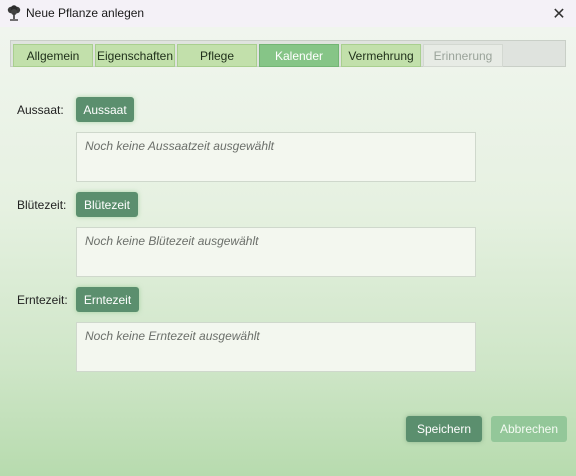 This screenshot has height=476, width=576. Describe the element at coordinates (276, 347) in the screenshot. I see `harvest-selection-box: Noch keine Erntezeit ausgewählt` at that location.